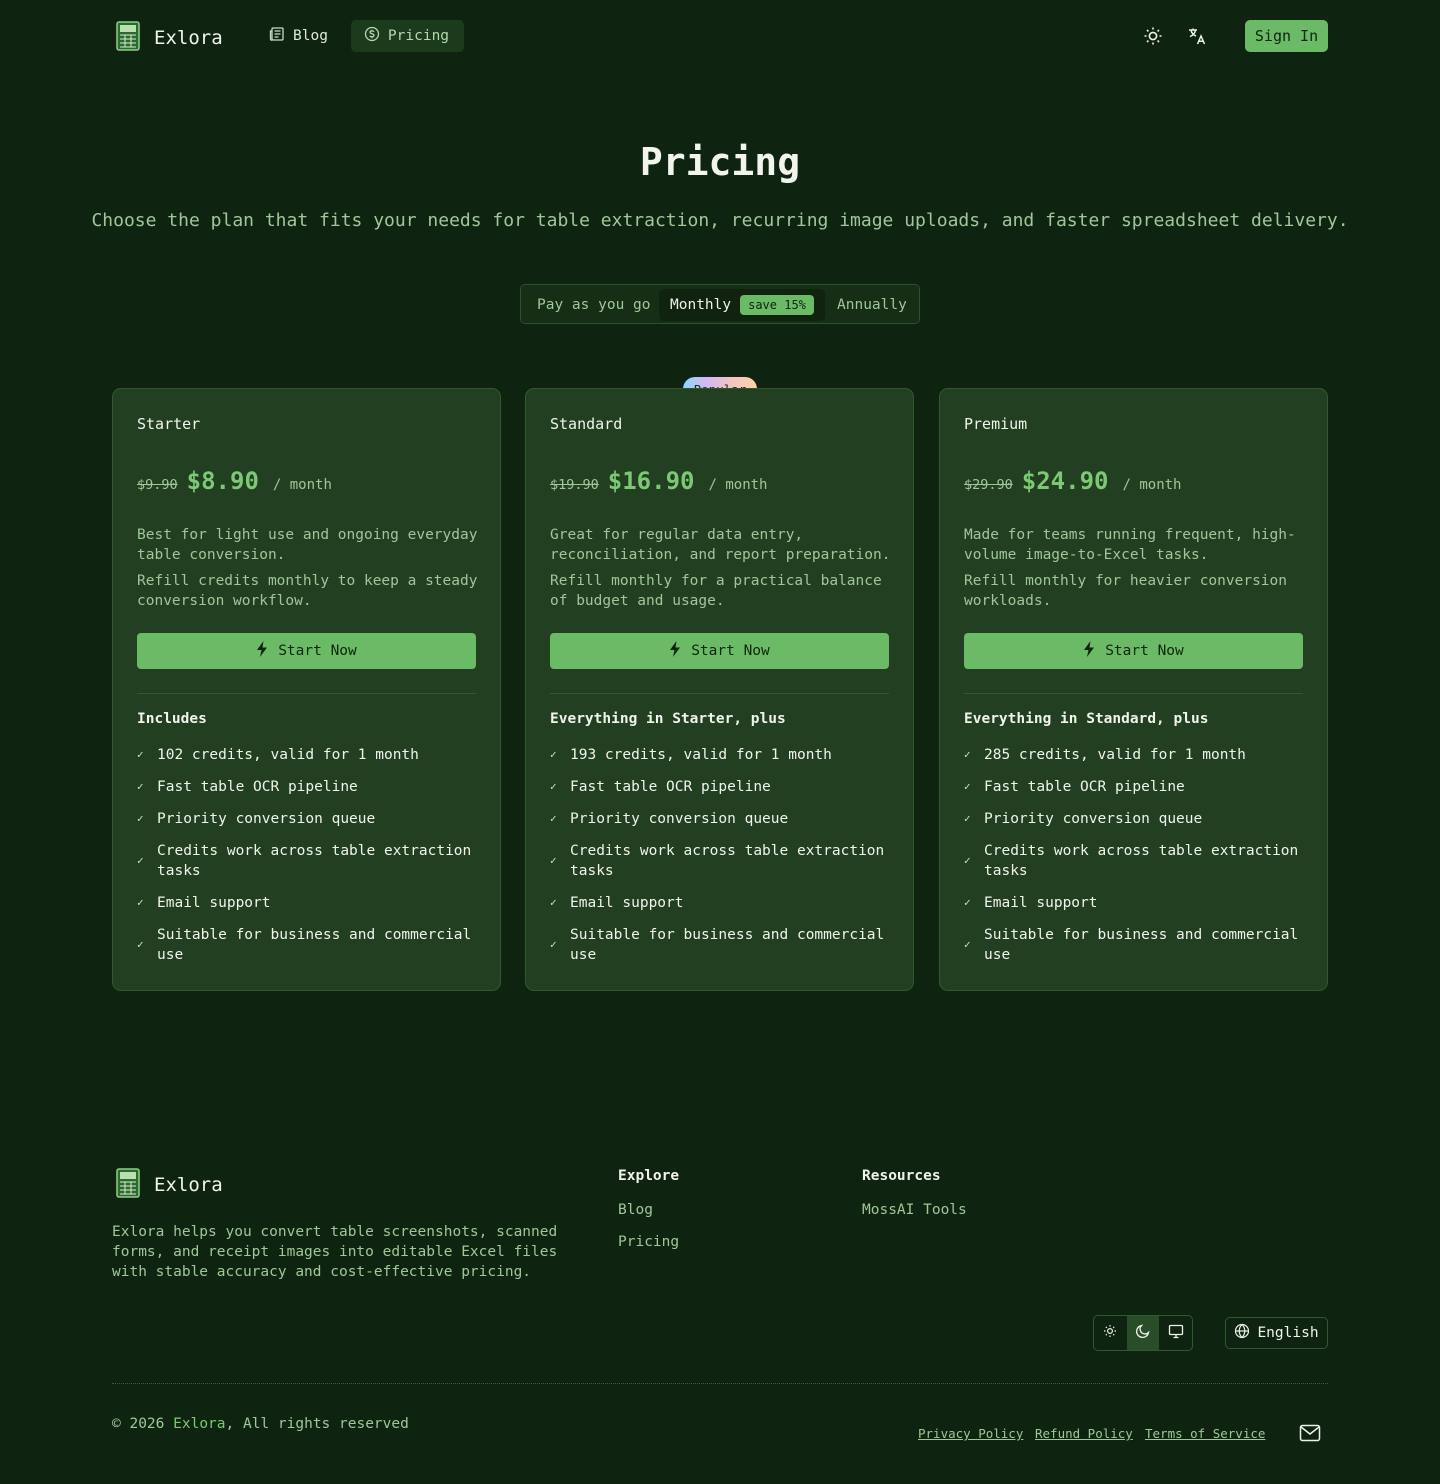 The image size is (1440, 1484). Describe the element at coordinates (199, 1424) in the screenshot. I see `copyright-brand: Exlora` at that location.